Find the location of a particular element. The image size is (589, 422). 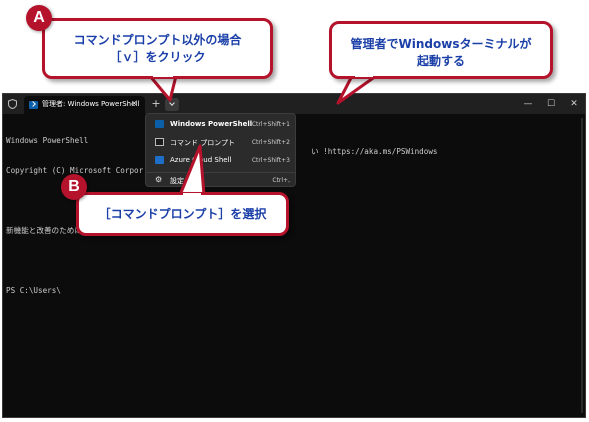

badge-b: B is located at coordinates (74, 187).